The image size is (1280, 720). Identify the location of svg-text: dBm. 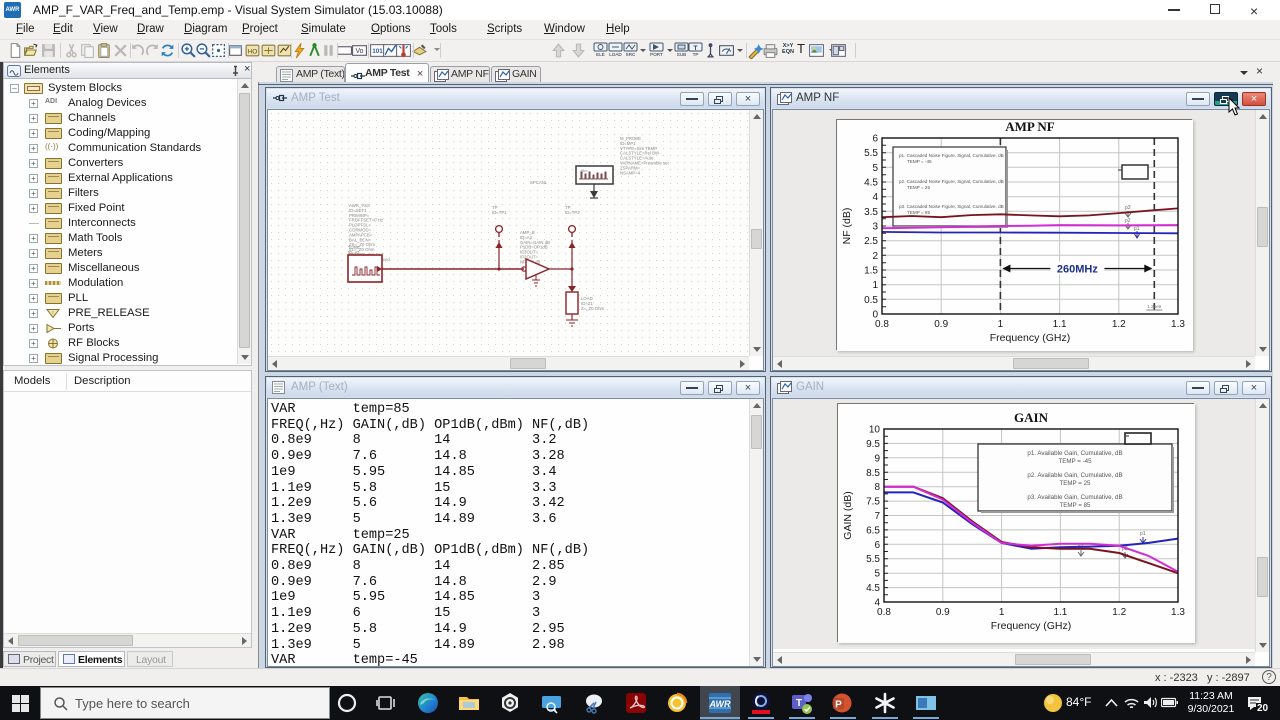
(583, 171).